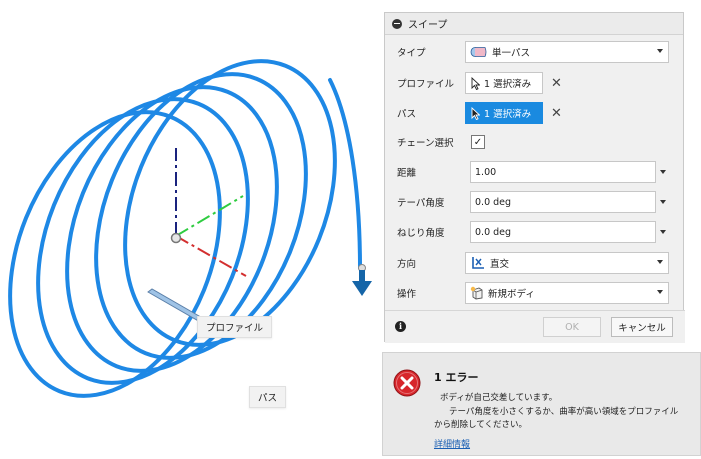  What do you see at coordinates (499, 398) in the screenshot?
I see `error-message: ボディが自己交差しています。` at bounding box center [499, 398].